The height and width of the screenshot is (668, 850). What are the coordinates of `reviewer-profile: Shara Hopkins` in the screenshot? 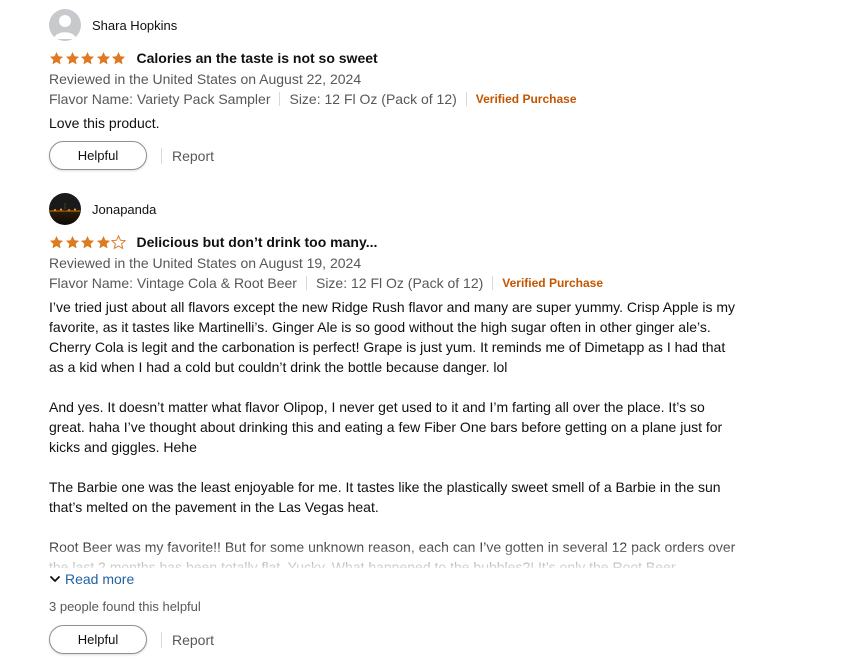 It's located at (394, 25).